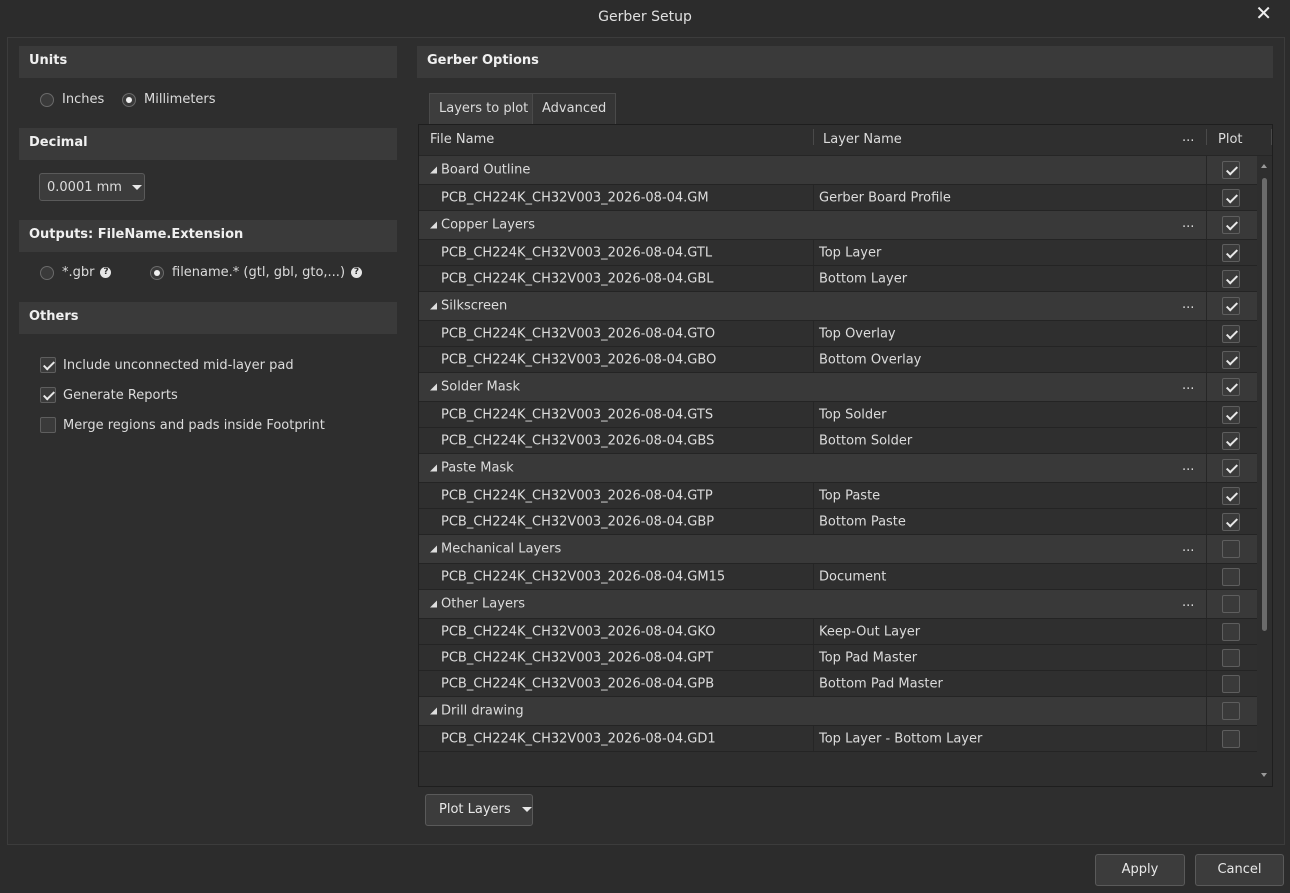 Image resolution: width=1290 pixels, height=893 pixels. What do you see at coordinates (862, 139) in the screenshot?
I see `column-layer-name: Layer Name` at bounding box center [862, 139].